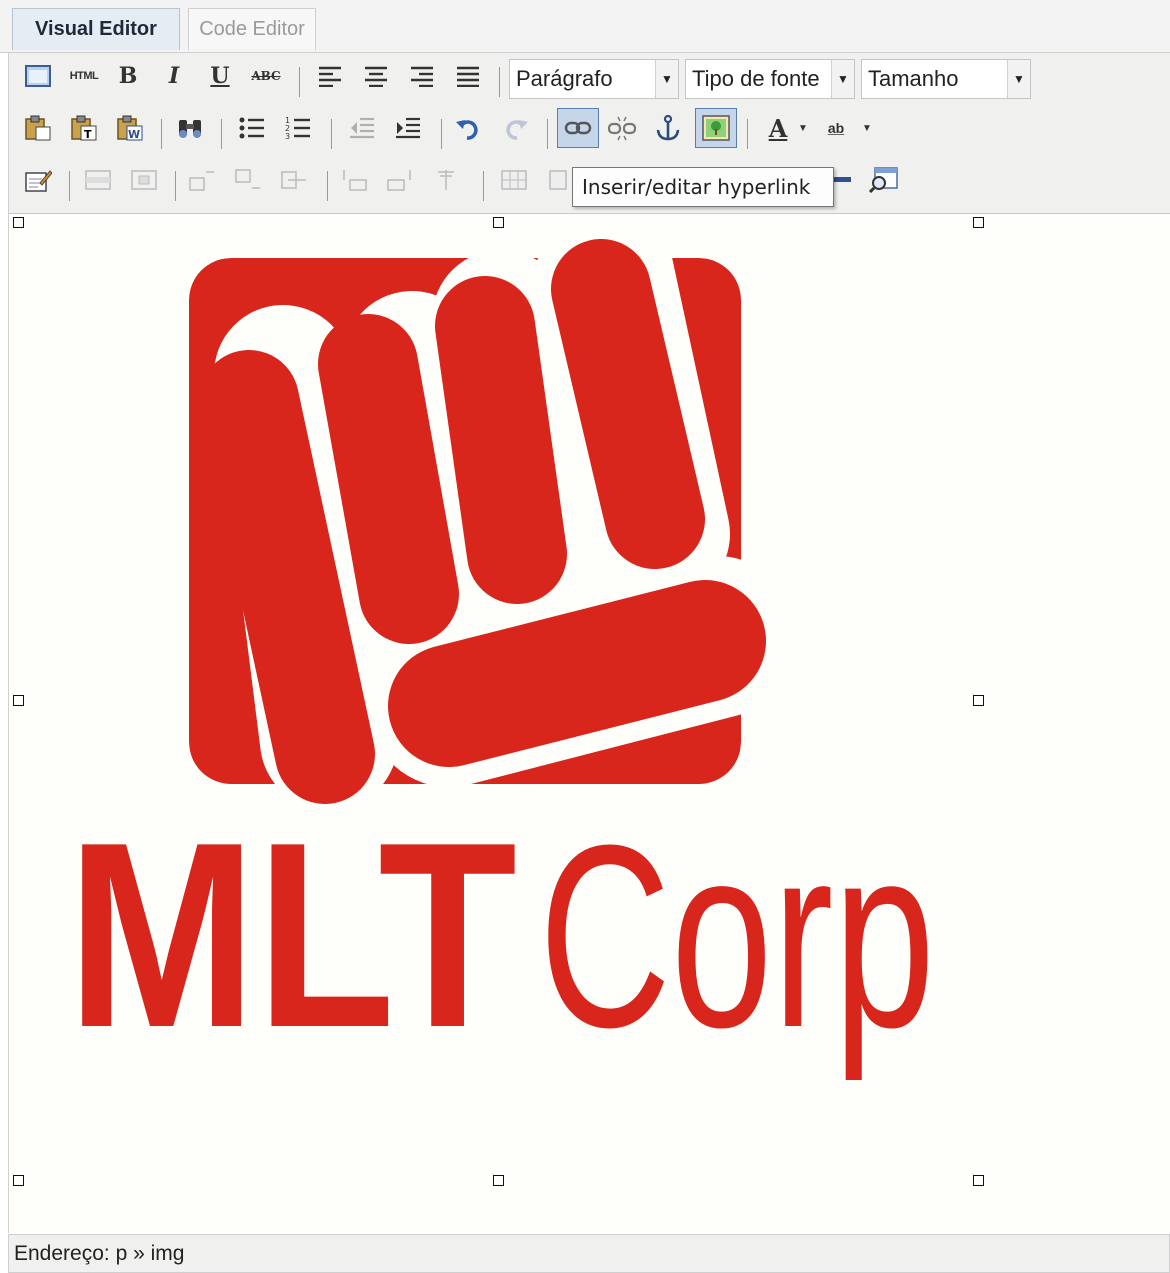  Describe the element at coordinates (99, 1254) in the screenshot. I see `element-path: Endereço: p » img` at that location.